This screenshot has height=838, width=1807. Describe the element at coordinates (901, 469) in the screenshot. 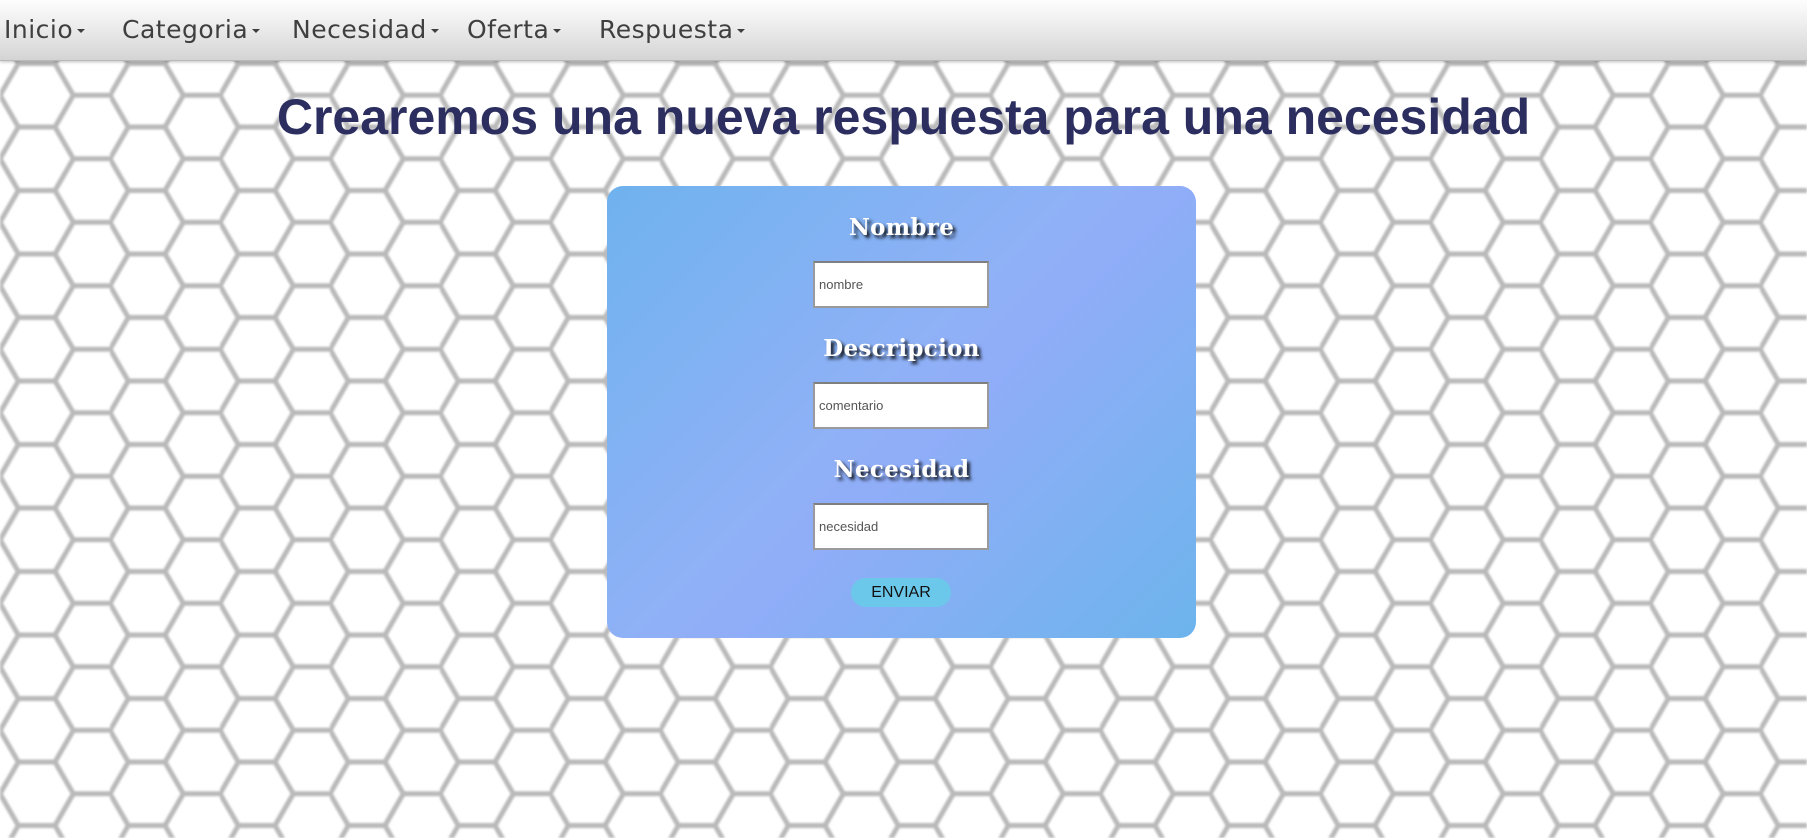

I see `necesidad-label: Necesidad` at that location.